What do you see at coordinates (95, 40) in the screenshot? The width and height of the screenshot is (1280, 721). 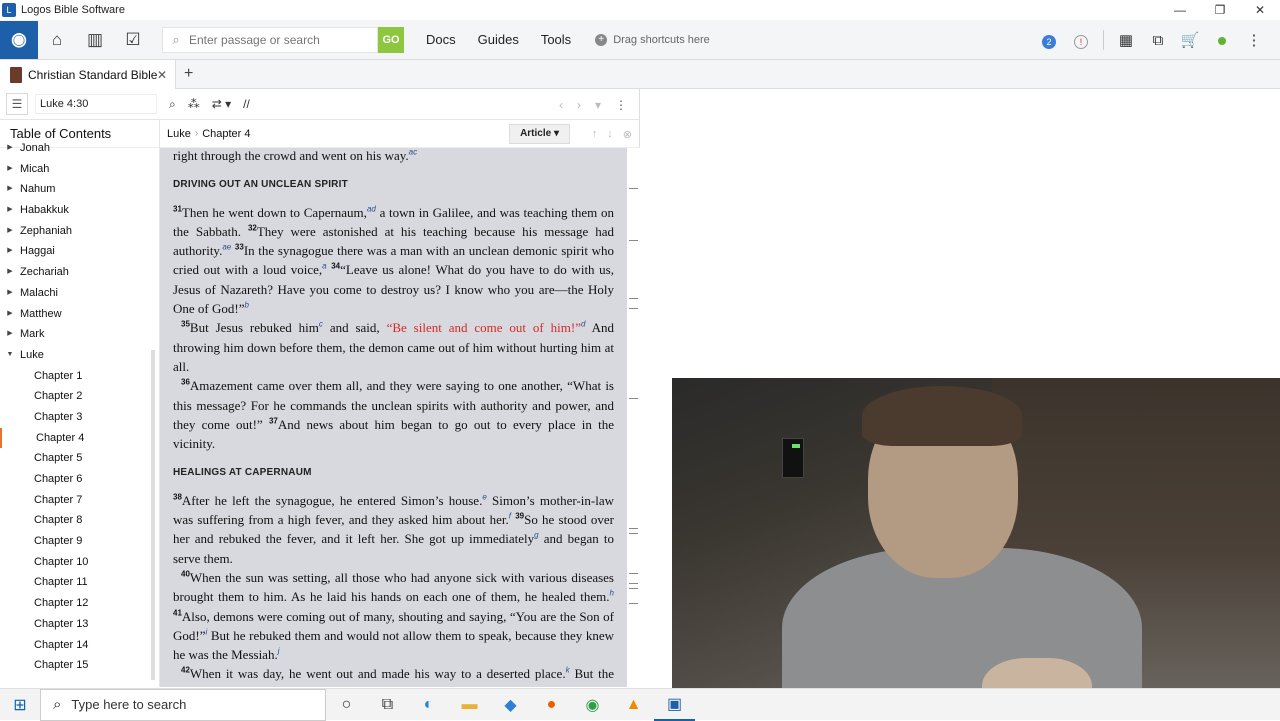 I see `library-icon: ▥` at bounding box center [95, 40].